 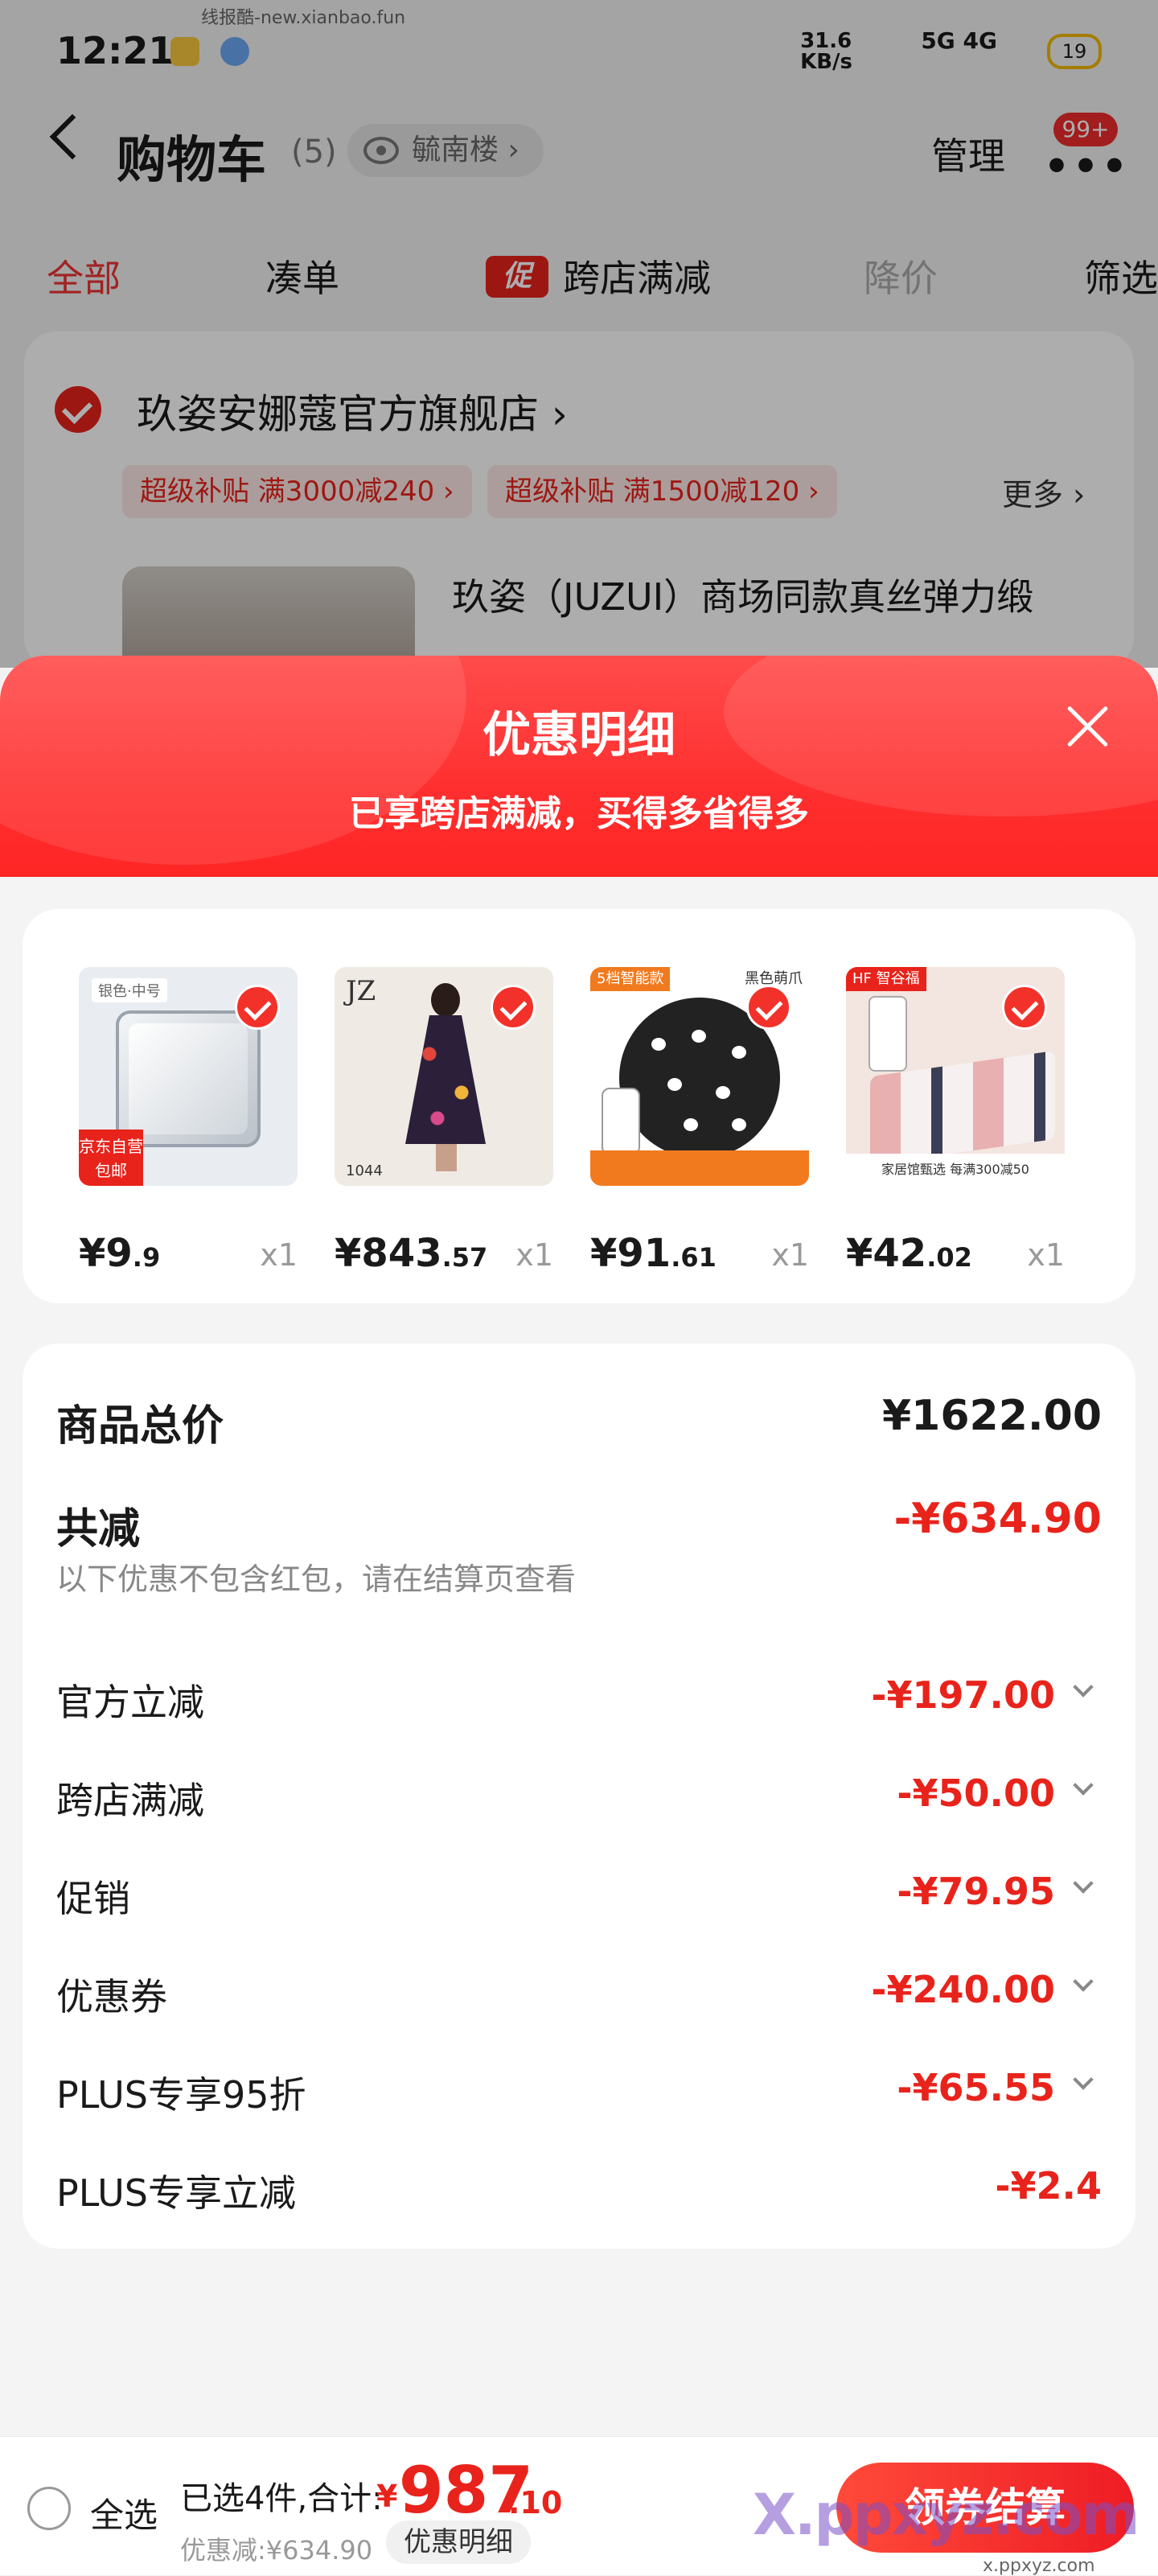 I want to click on item-price: ¥9.9, so click(x=120, y=1253).